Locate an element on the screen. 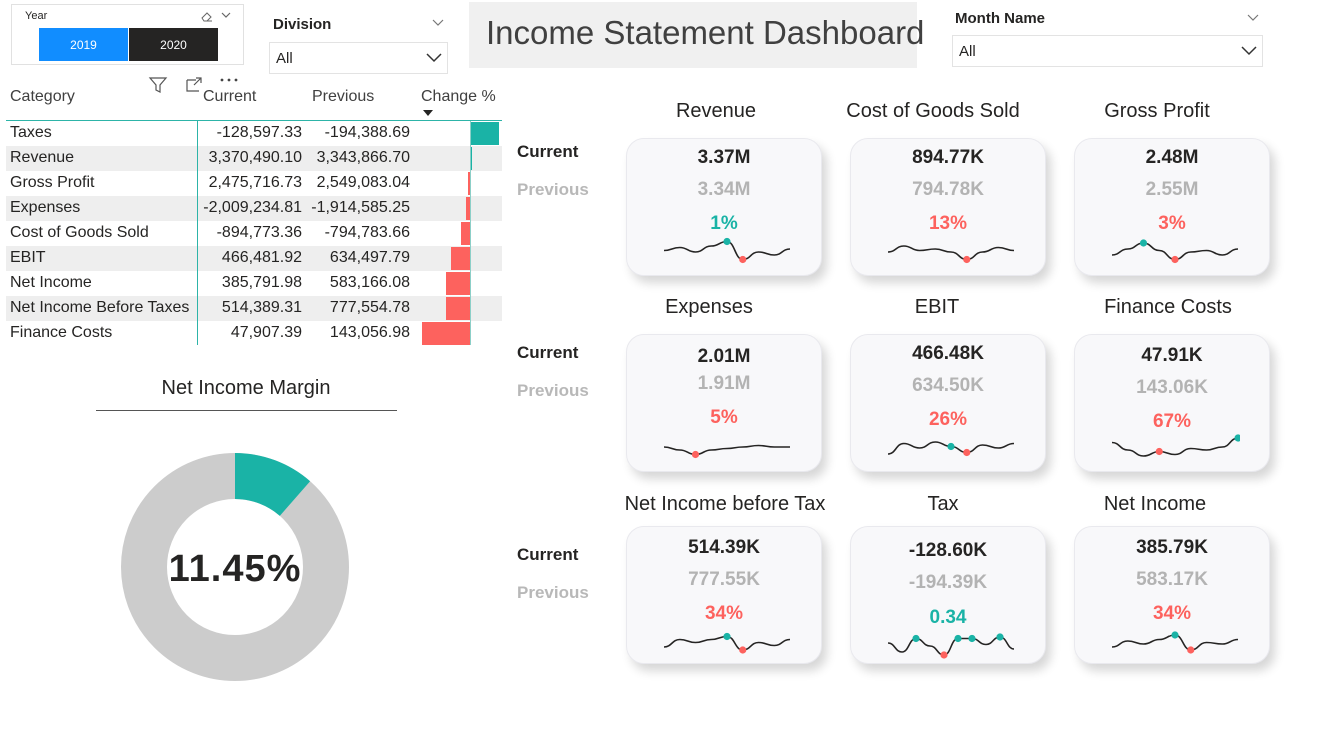 The image size is (1322, 740). kpi-title-revenue: Revenue is located at coordinates (716, 111).